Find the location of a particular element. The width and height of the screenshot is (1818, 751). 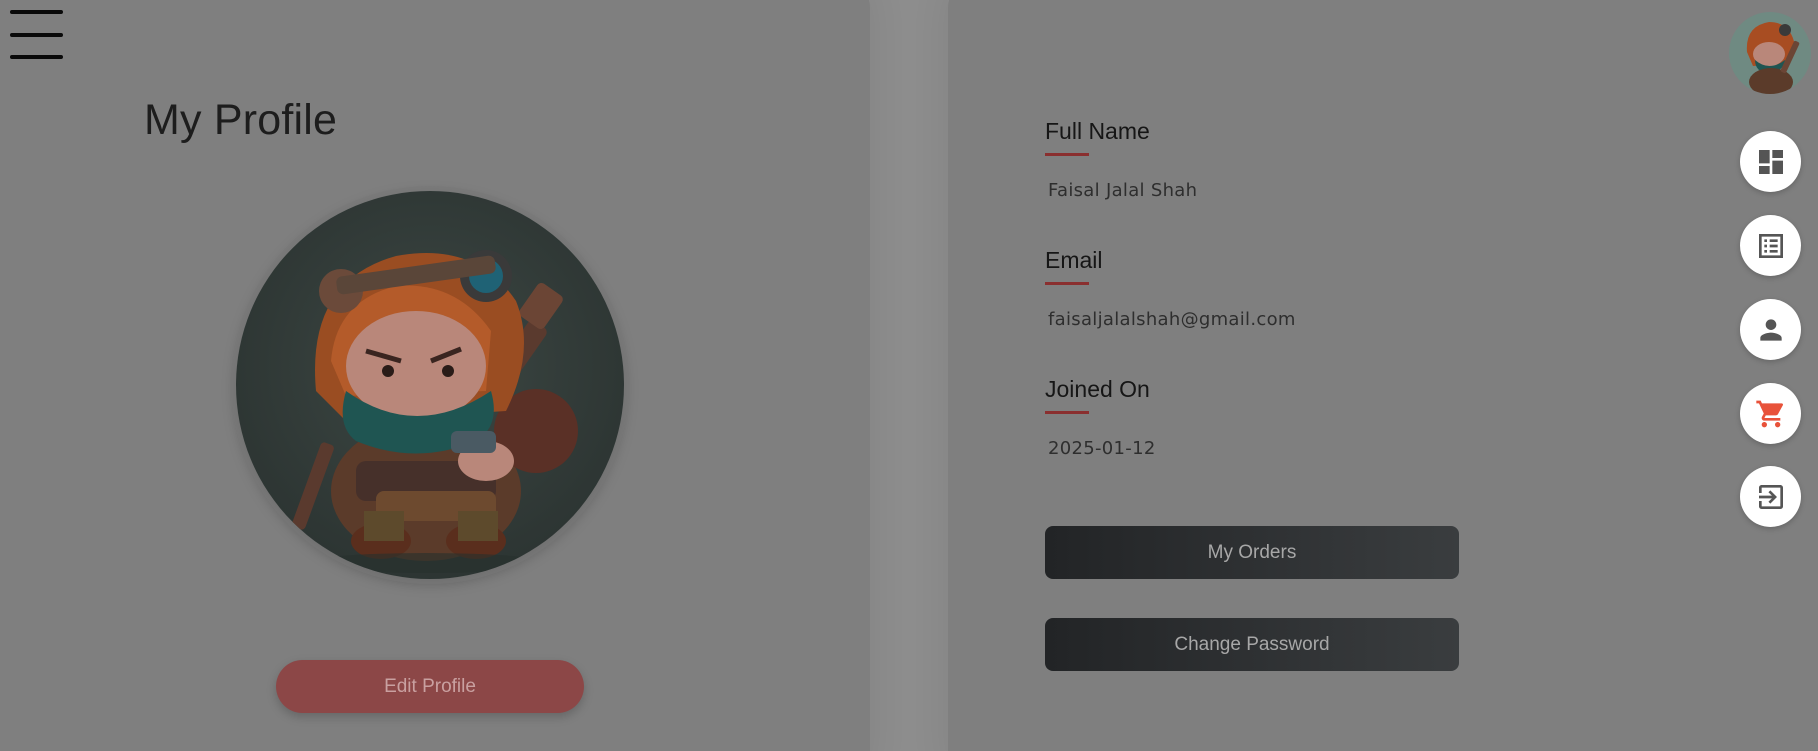

hamburger-menu-icon is located at coordinates (37, 35).